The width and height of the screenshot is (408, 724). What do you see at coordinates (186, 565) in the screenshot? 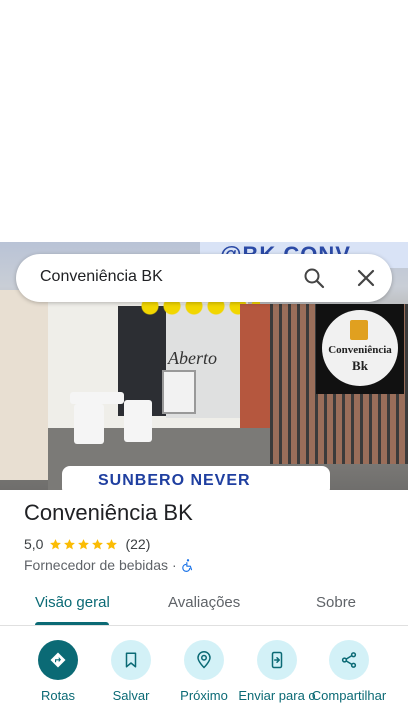
I see `wheelchair-accessible-icon` at bounding box center [186, 565].